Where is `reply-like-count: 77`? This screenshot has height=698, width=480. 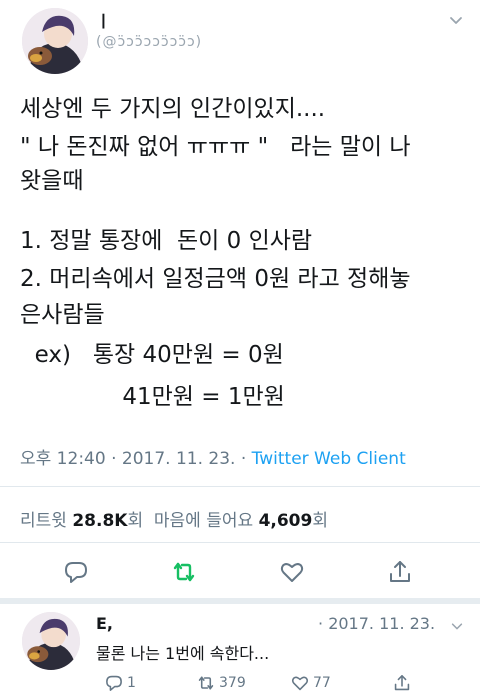 reply-like-count: 77 is located at coordinates (322, 683).